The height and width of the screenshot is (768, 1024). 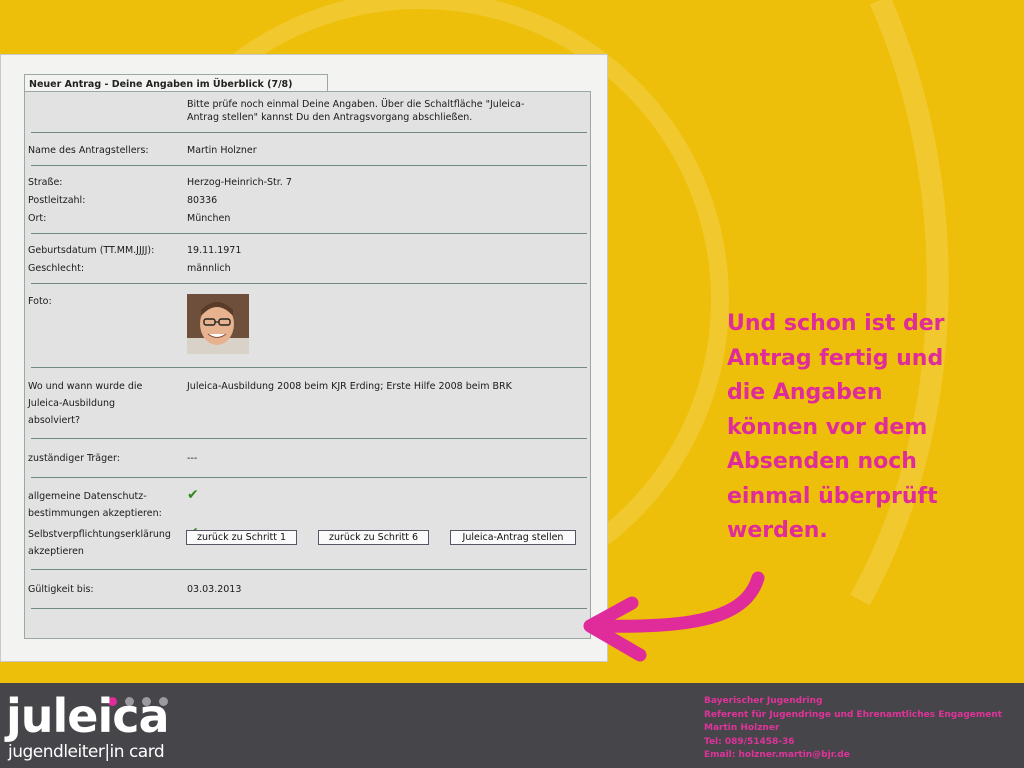 I want to click on juleica-logo: juleica, so click(x=88, y=716).